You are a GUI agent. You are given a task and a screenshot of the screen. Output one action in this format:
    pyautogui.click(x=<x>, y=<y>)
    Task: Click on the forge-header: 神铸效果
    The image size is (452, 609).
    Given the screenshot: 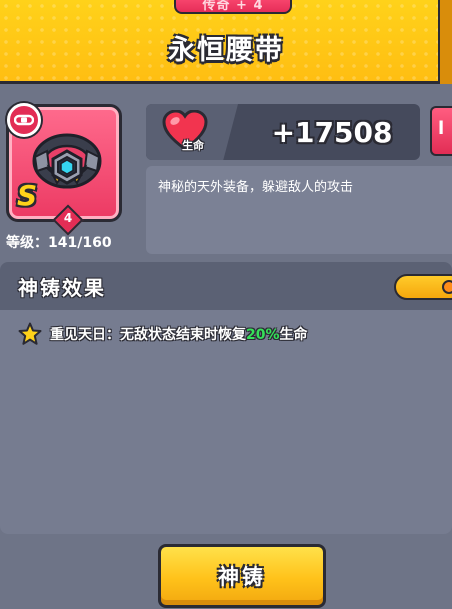 What is the action you would take?
    pyautogui.click(x=226, y=286)
    